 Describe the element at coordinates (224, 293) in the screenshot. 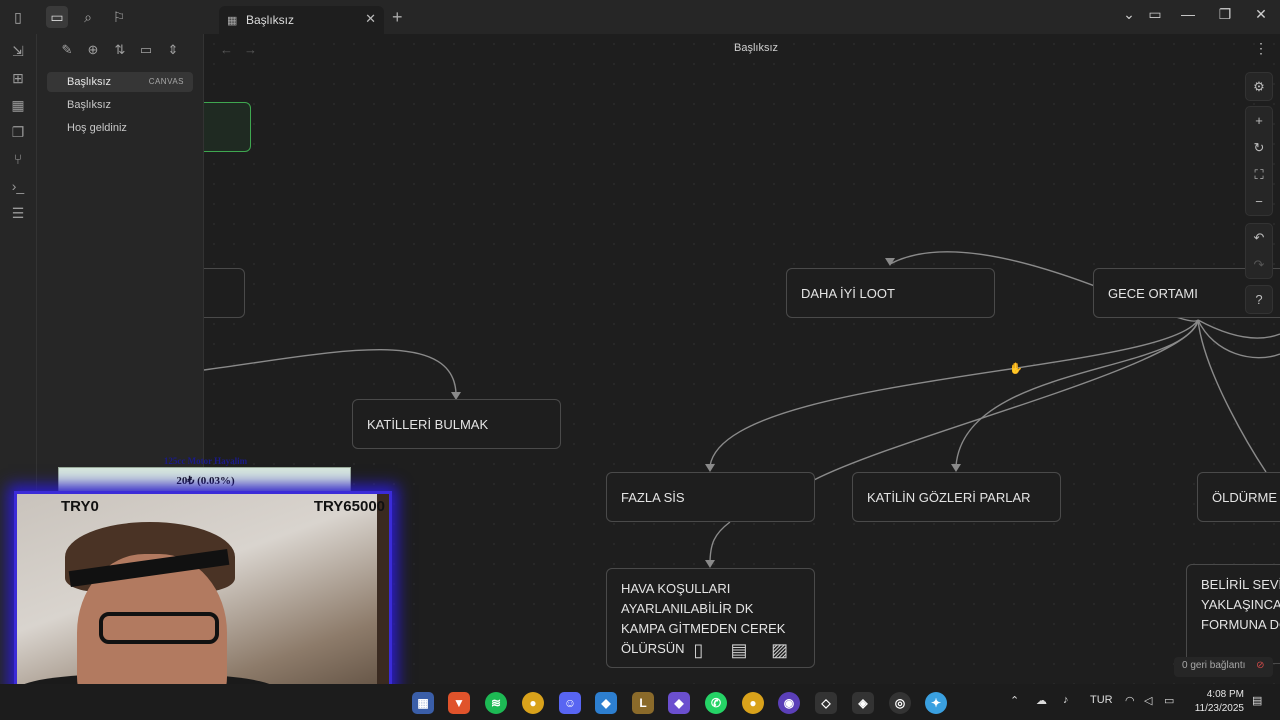

I see `canvas-node-partial` at that location.